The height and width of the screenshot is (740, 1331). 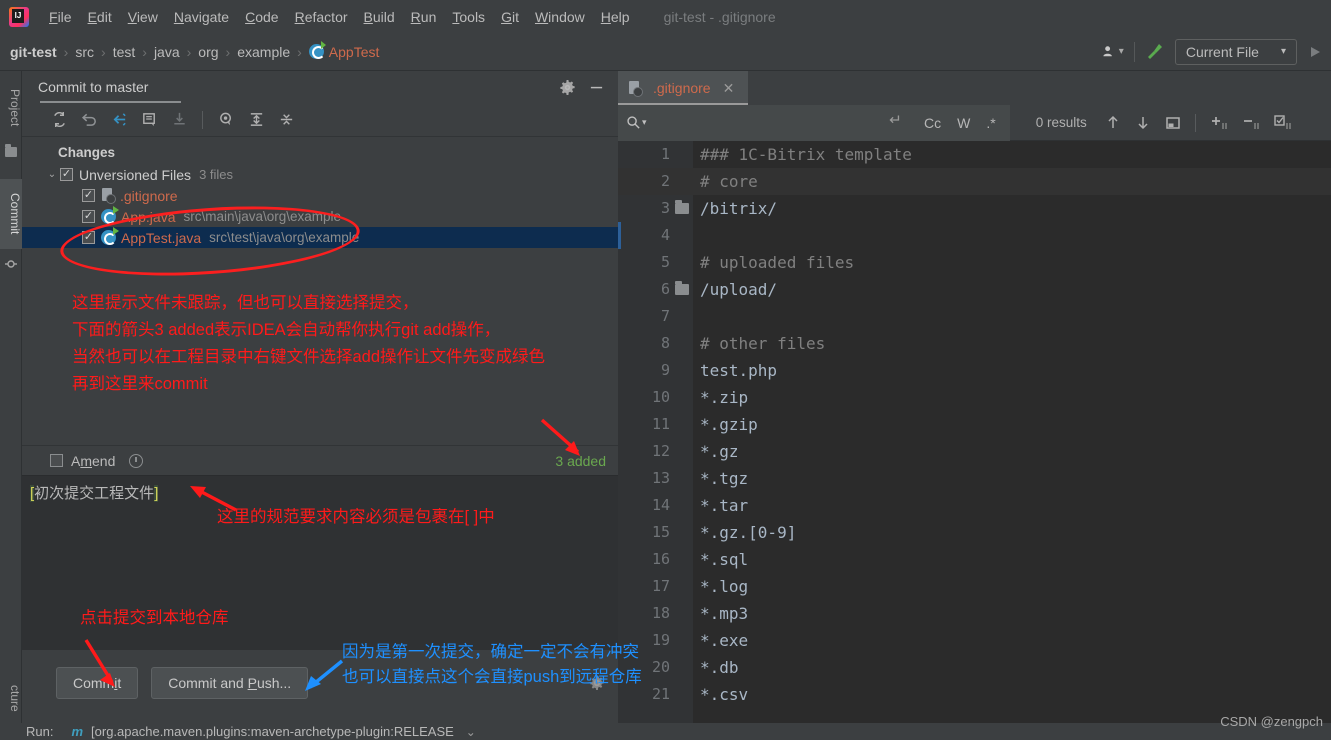 What do you see at coordinates (510, 17) in the screenshot?
I see `menu-git: Git` at bounding box center [510, 17].